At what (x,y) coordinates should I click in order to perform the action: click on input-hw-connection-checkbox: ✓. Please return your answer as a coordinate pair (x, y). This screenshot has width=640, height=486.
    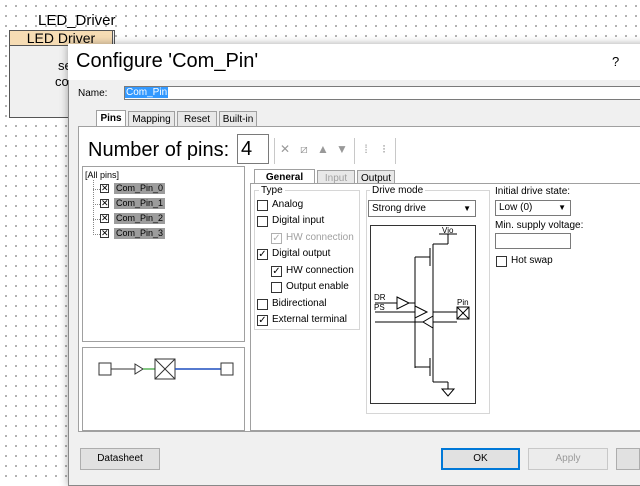
    Looking at the image, I should click on (276, 238).